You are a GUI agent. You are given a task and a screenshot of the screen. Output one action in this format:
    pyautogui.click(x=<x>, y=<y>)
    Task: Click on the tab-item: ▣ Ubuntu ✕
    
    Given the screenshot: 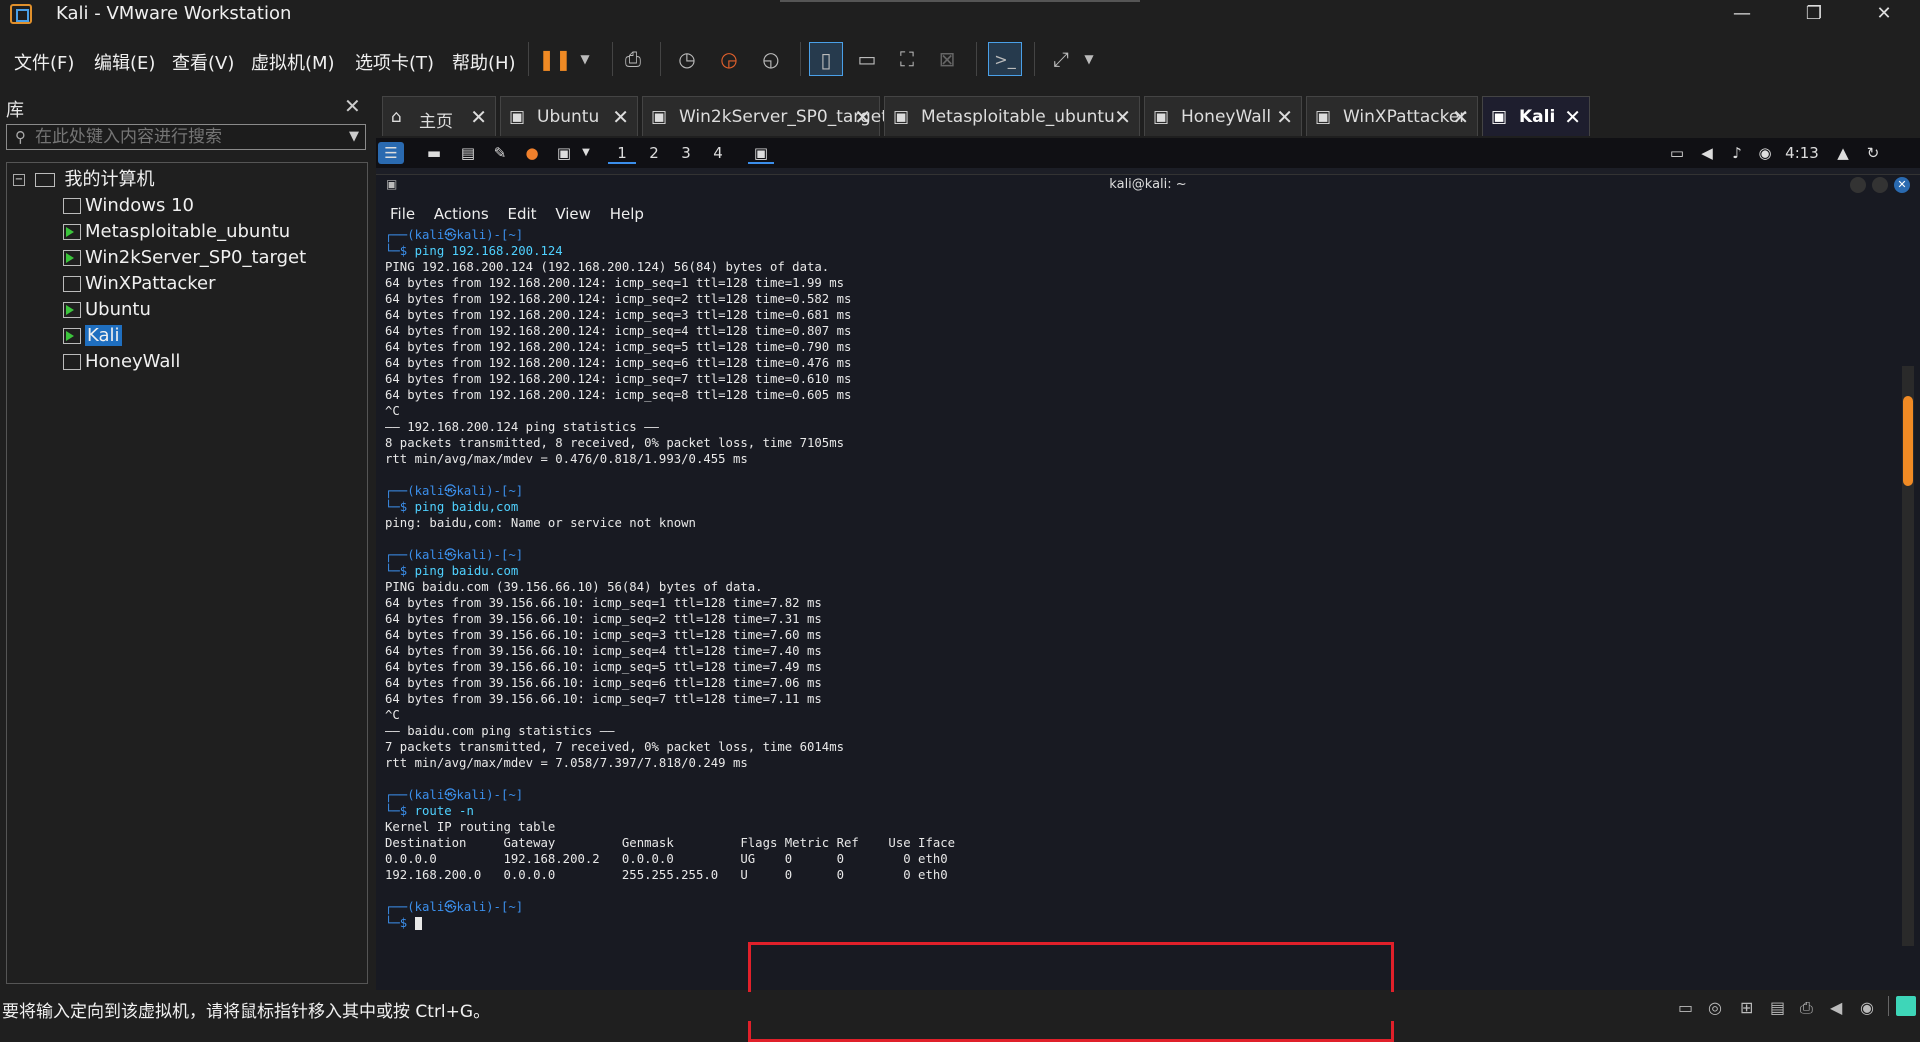 What is the action you would take?
    pyautogui.click(x=569, y=116)
    